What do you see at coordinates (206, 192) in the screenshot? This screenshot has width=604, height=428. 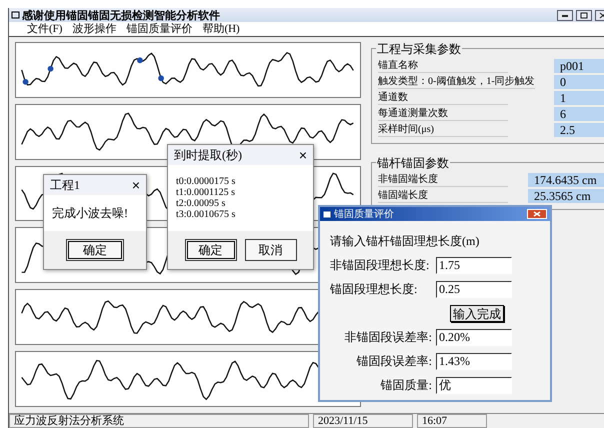 I see `arrival-time-text: t1:0.0001125 s` at bounding box center [206, 192].